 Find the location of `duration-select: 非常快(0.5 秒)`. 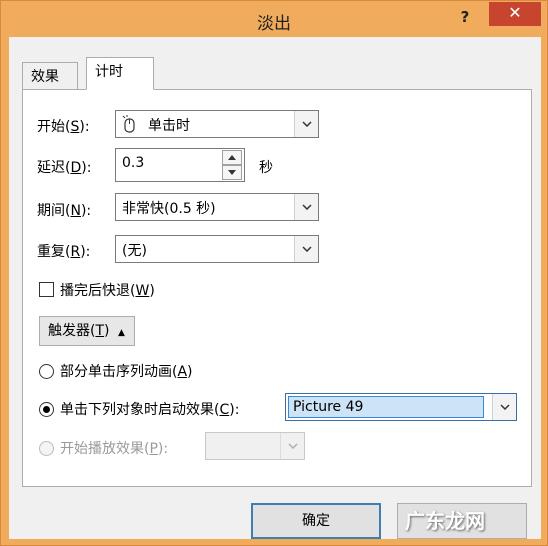

duration-select: 非常快(0.5 秒) is located at coordinates (217, 207).